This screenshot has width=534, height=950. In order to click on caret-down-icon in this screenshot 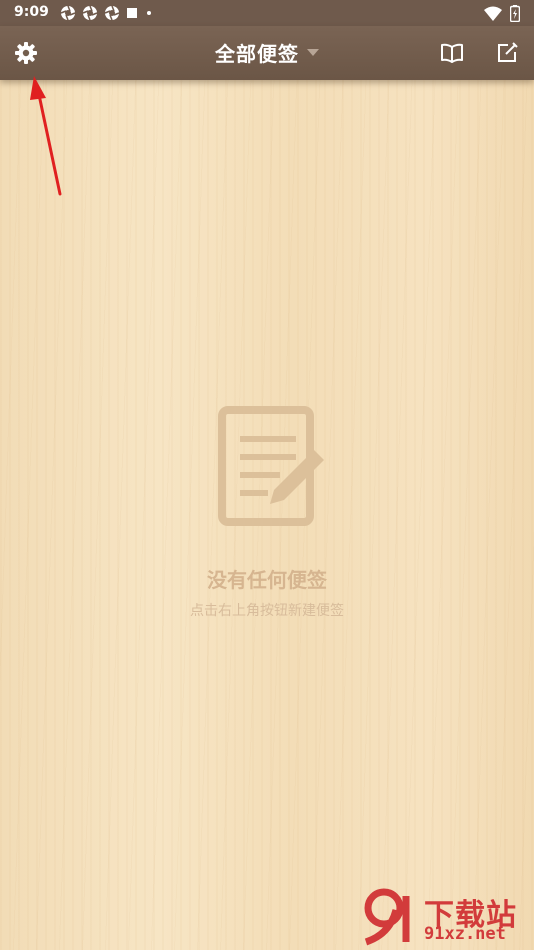, I will do `click(313, 52)`.